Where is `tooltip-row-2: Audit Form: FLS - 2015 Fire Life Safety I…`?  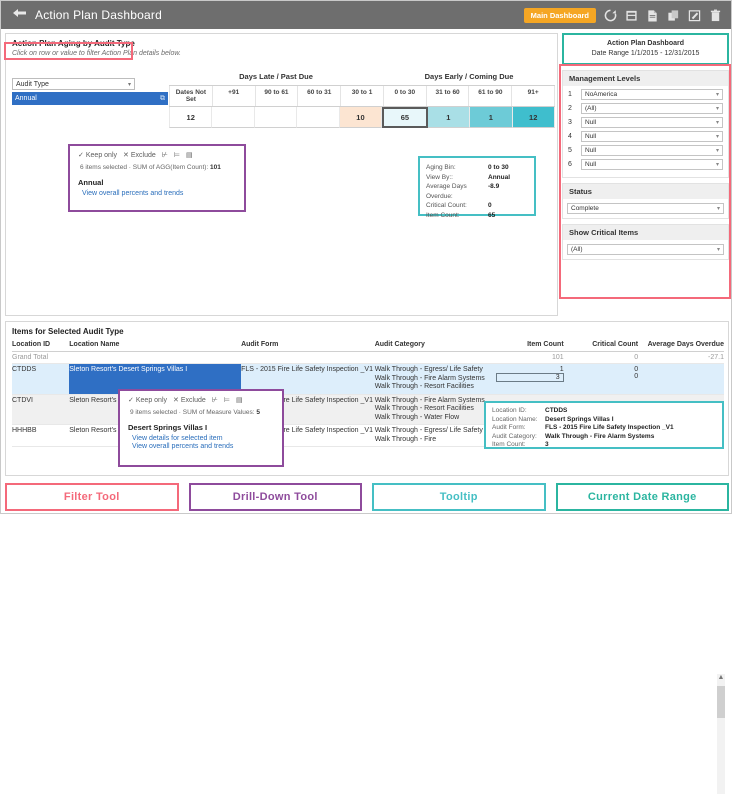
tooltip-row-2: Audit Form: FLS - 2015 Fire Life Safety I… is located at coordinates (604, 428).